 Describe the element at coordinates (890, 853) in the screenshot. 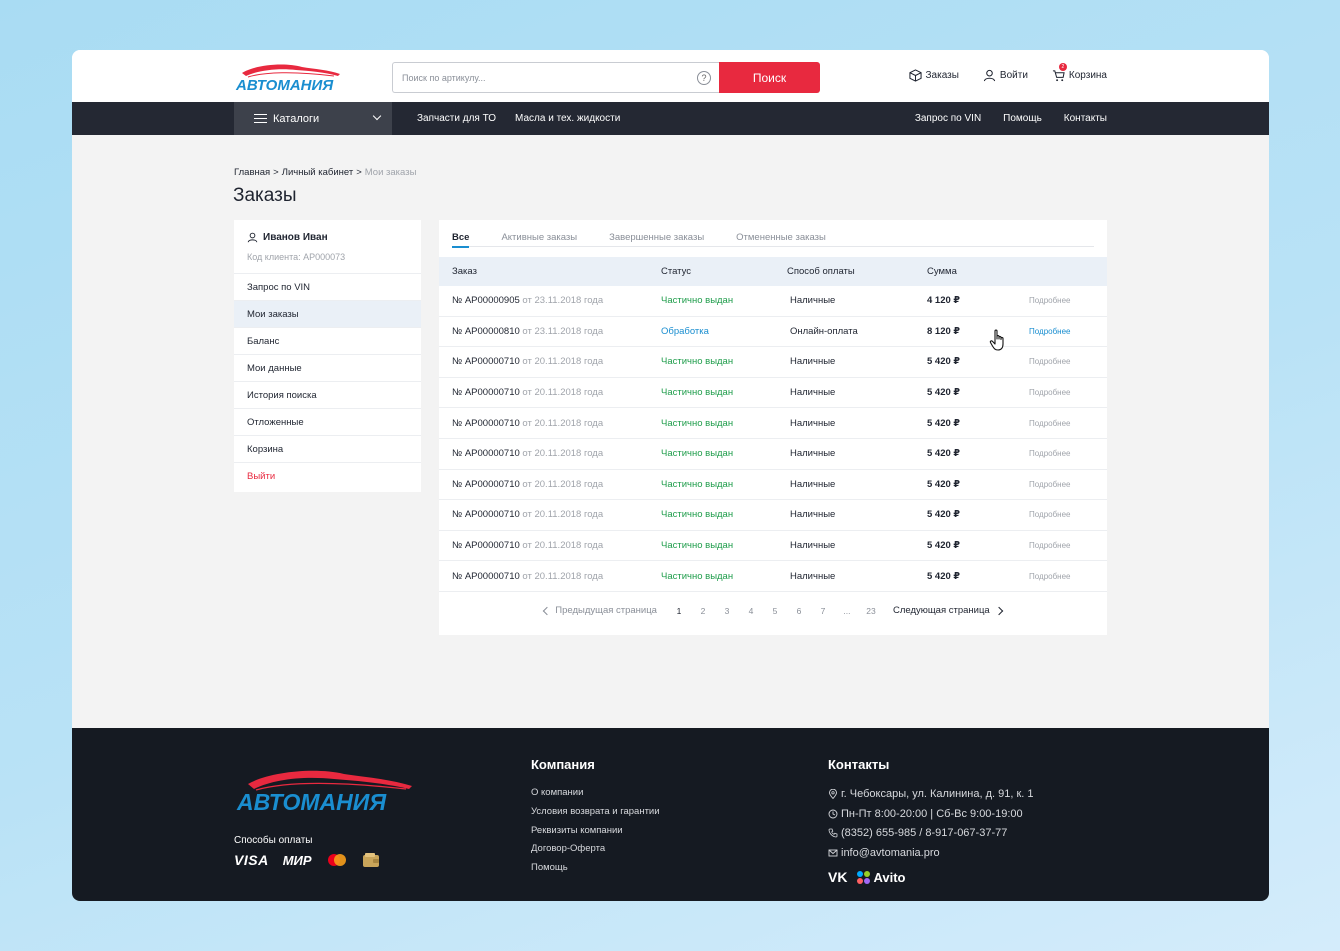

I see `email-text: info@avtomania.pro` at that location.